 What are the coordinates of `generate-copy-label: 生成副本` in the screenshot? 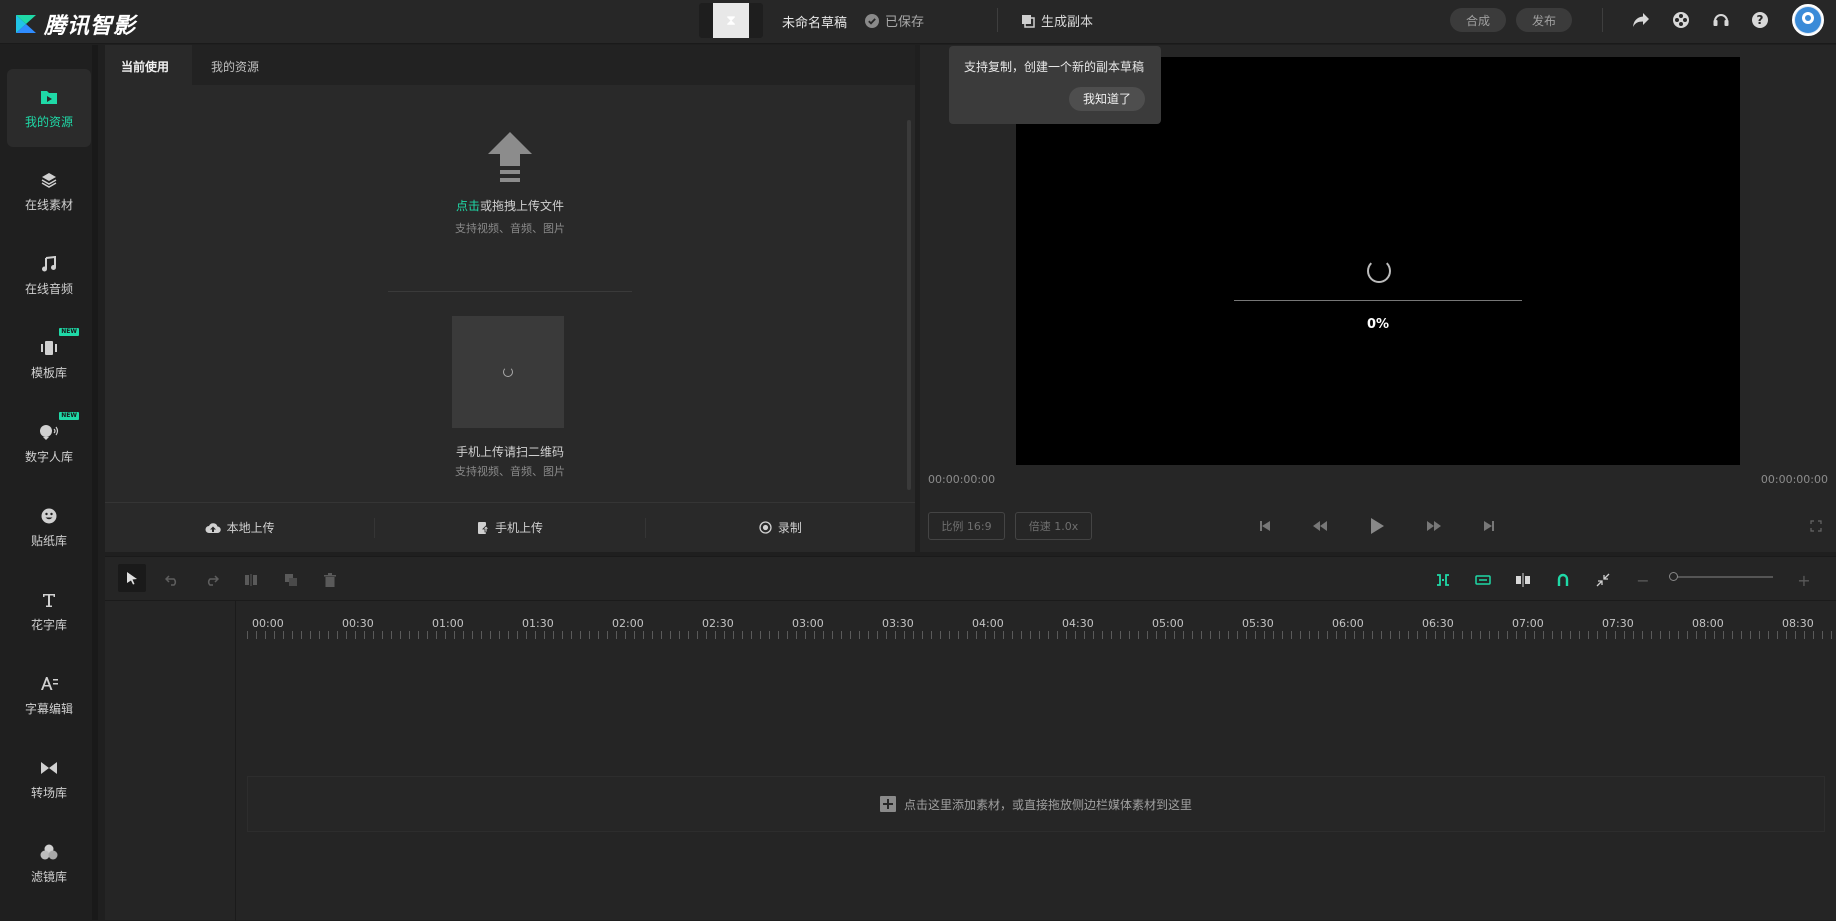 It's located at (1067, 22).